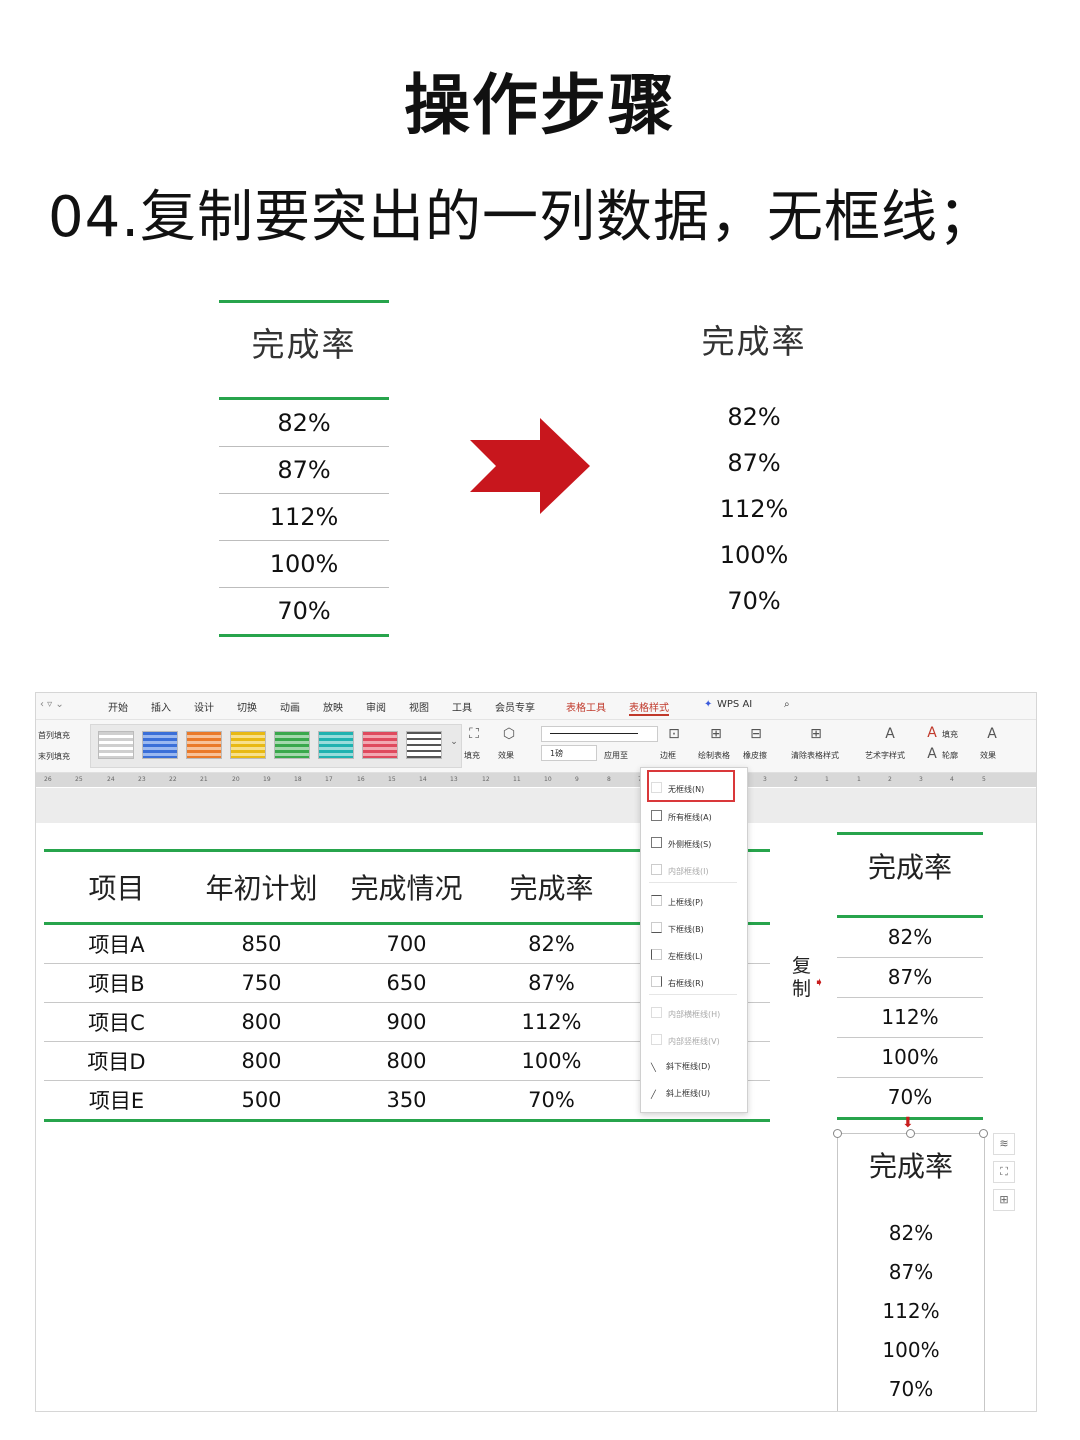 Image resolution: width=1080 pixels, height=1440 pixels. Describe the element at coordinates (424, 745) in the screenshot. I see `style-grid` at that location.